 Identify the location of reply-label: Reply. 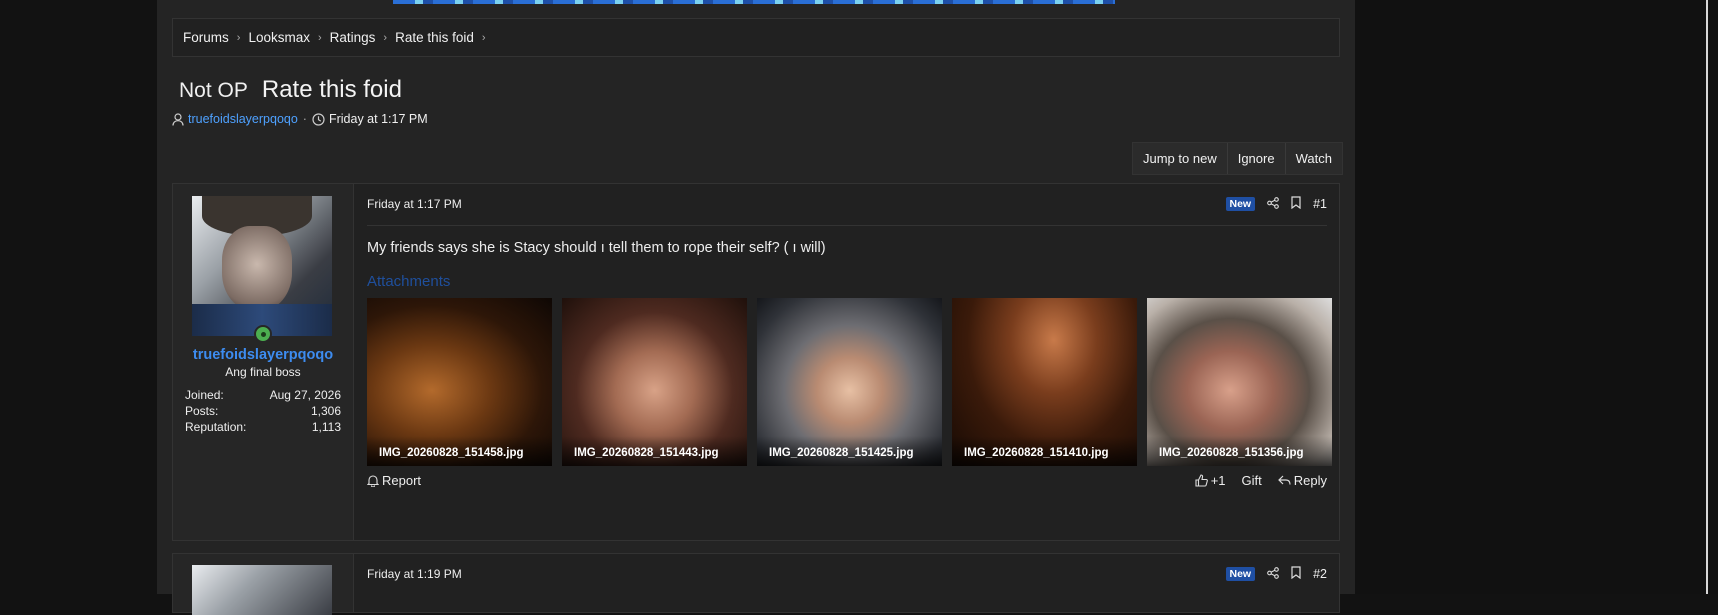
(1310, 480).